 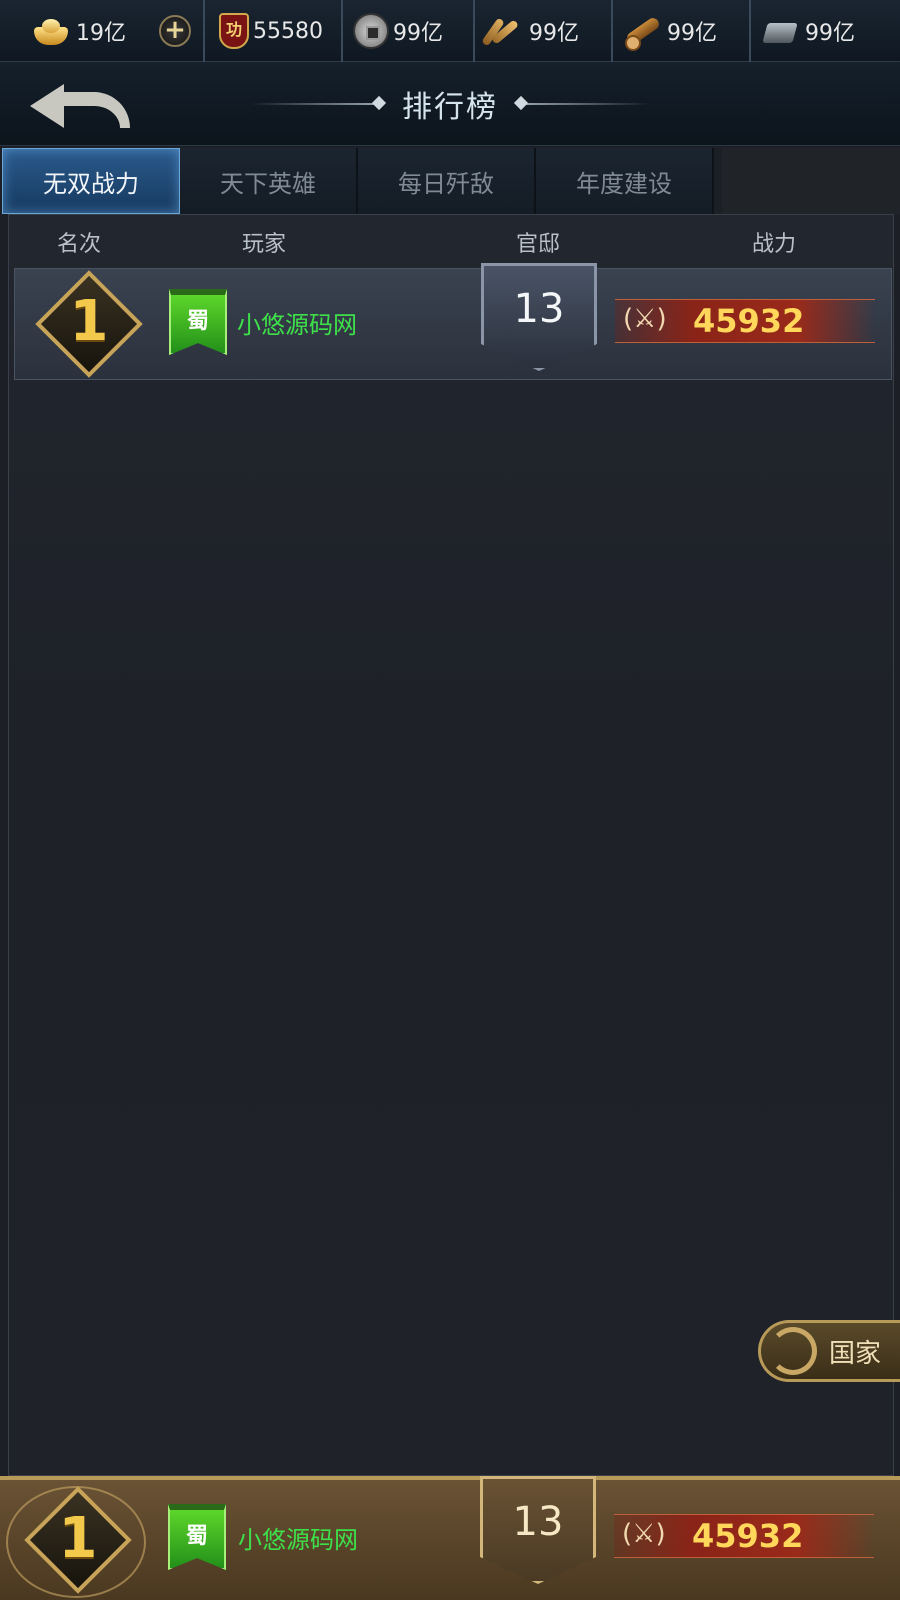 I want to click on mansion-level: 13, so click(x=539, y=317).